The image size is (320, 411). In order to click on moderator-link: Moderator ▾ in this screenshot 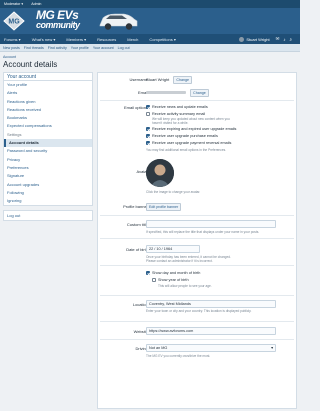, I will do `click(13, 4)`.